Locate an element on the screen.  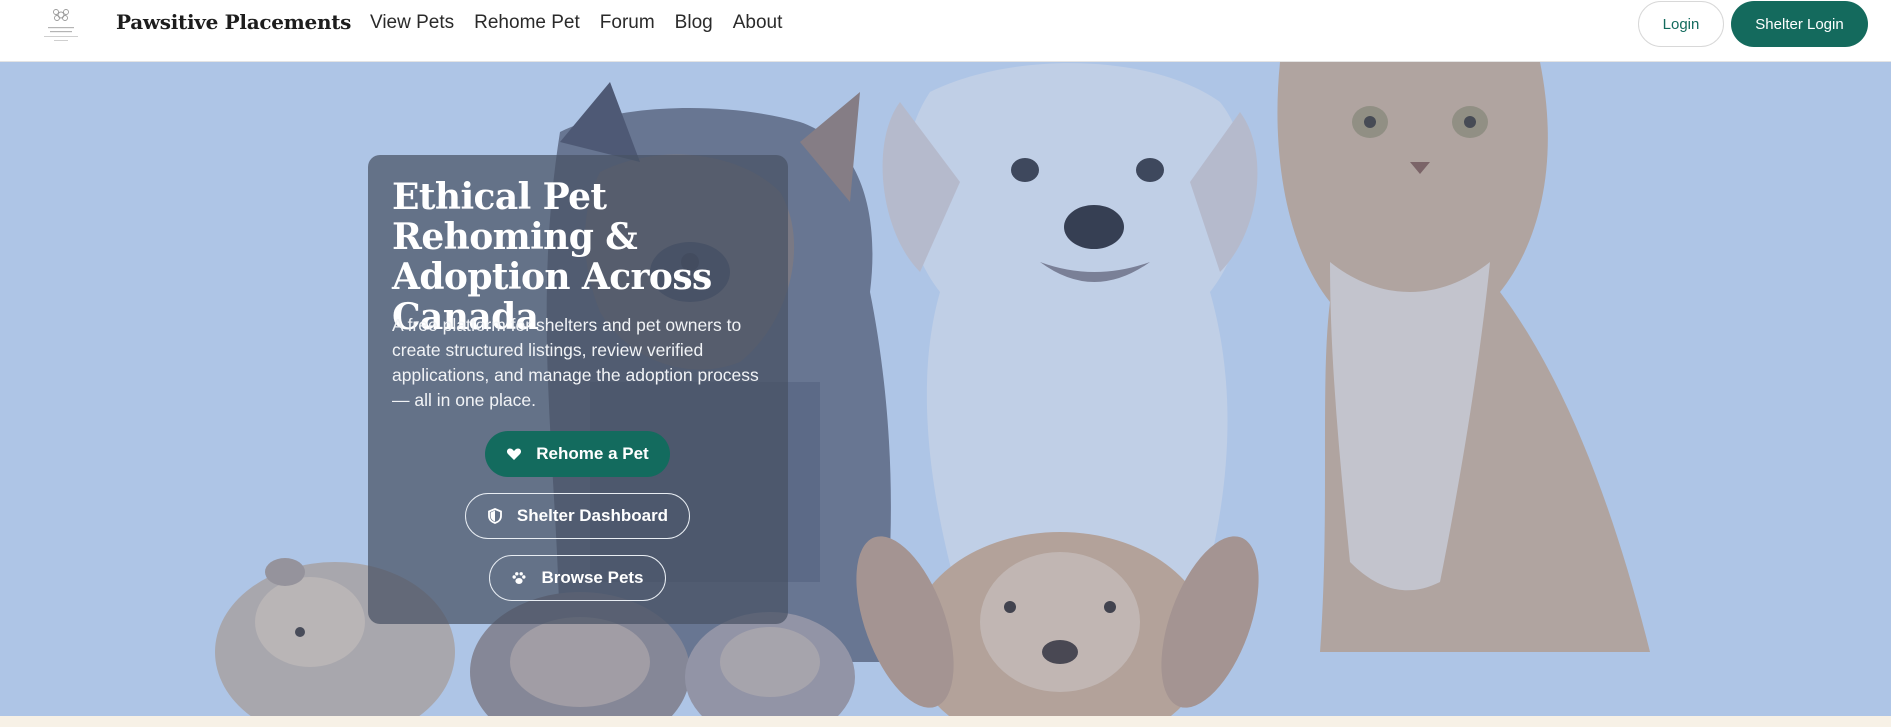
nav-link-blog: Blog is located at coordinates (694, 23).